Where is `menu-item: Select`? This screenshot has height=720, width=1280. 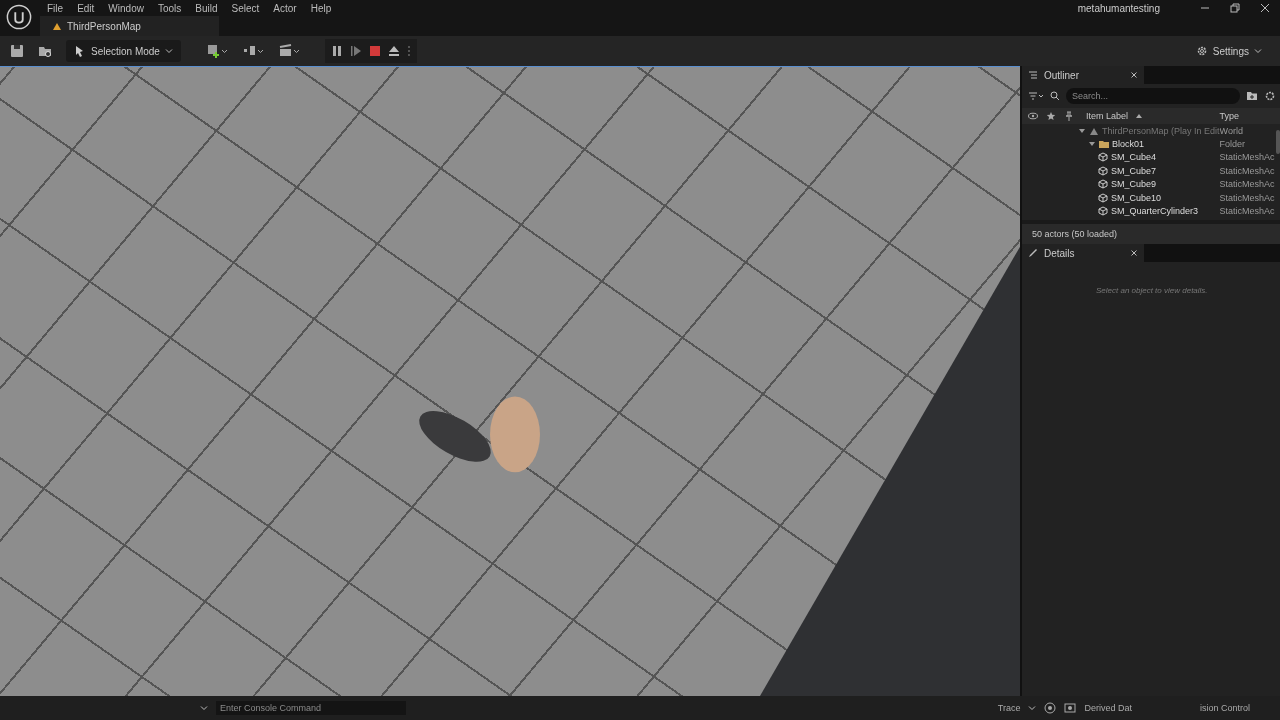
menu-item: Select is located at coordinates (245, 8).